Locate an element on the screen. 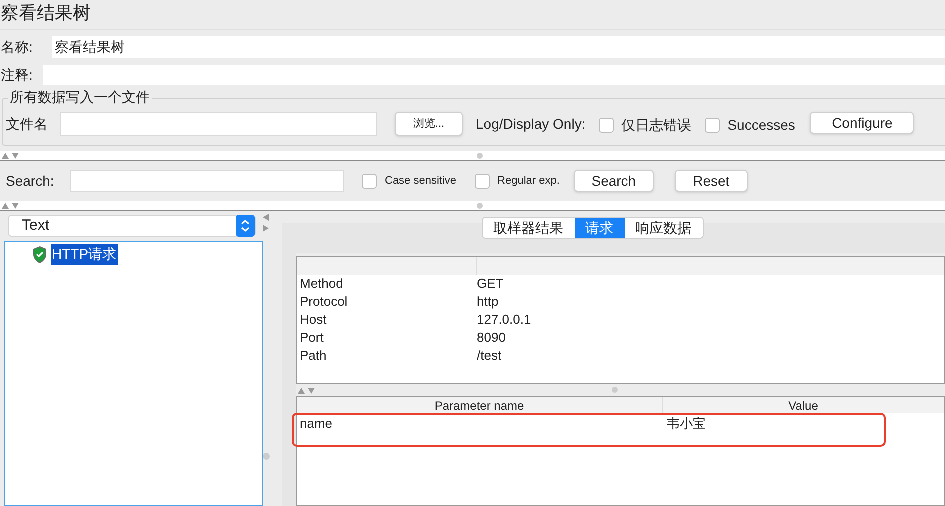  table-cell-text: http is located at coordinates (488, 302).